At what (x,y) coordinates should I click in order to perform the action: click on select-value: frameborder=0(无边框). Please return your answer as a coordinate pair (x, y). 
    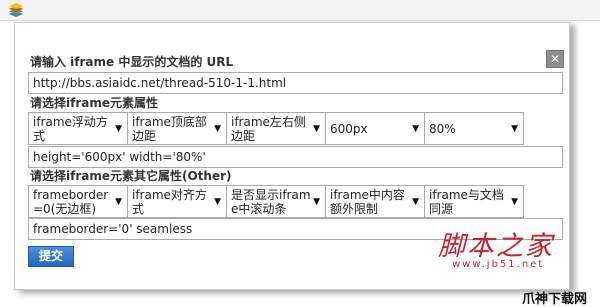
    Looking at the image, I should click on (71, 201).